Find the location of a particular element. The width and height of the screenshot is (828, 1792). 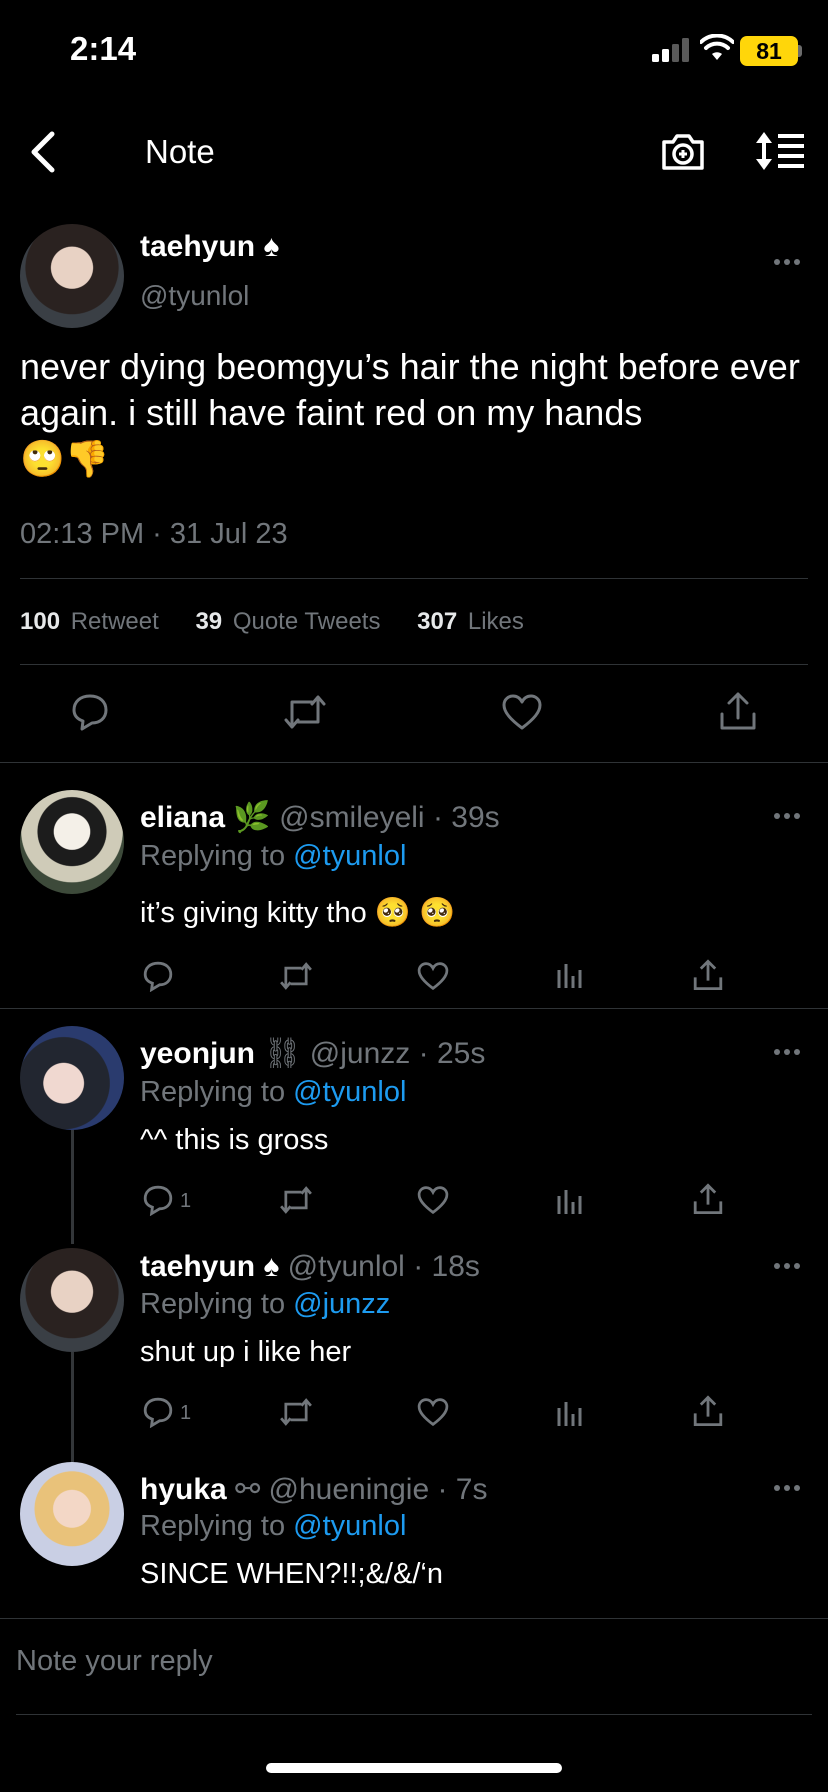

reply-author-name: taehyun is located at coordinates (197, 1266).